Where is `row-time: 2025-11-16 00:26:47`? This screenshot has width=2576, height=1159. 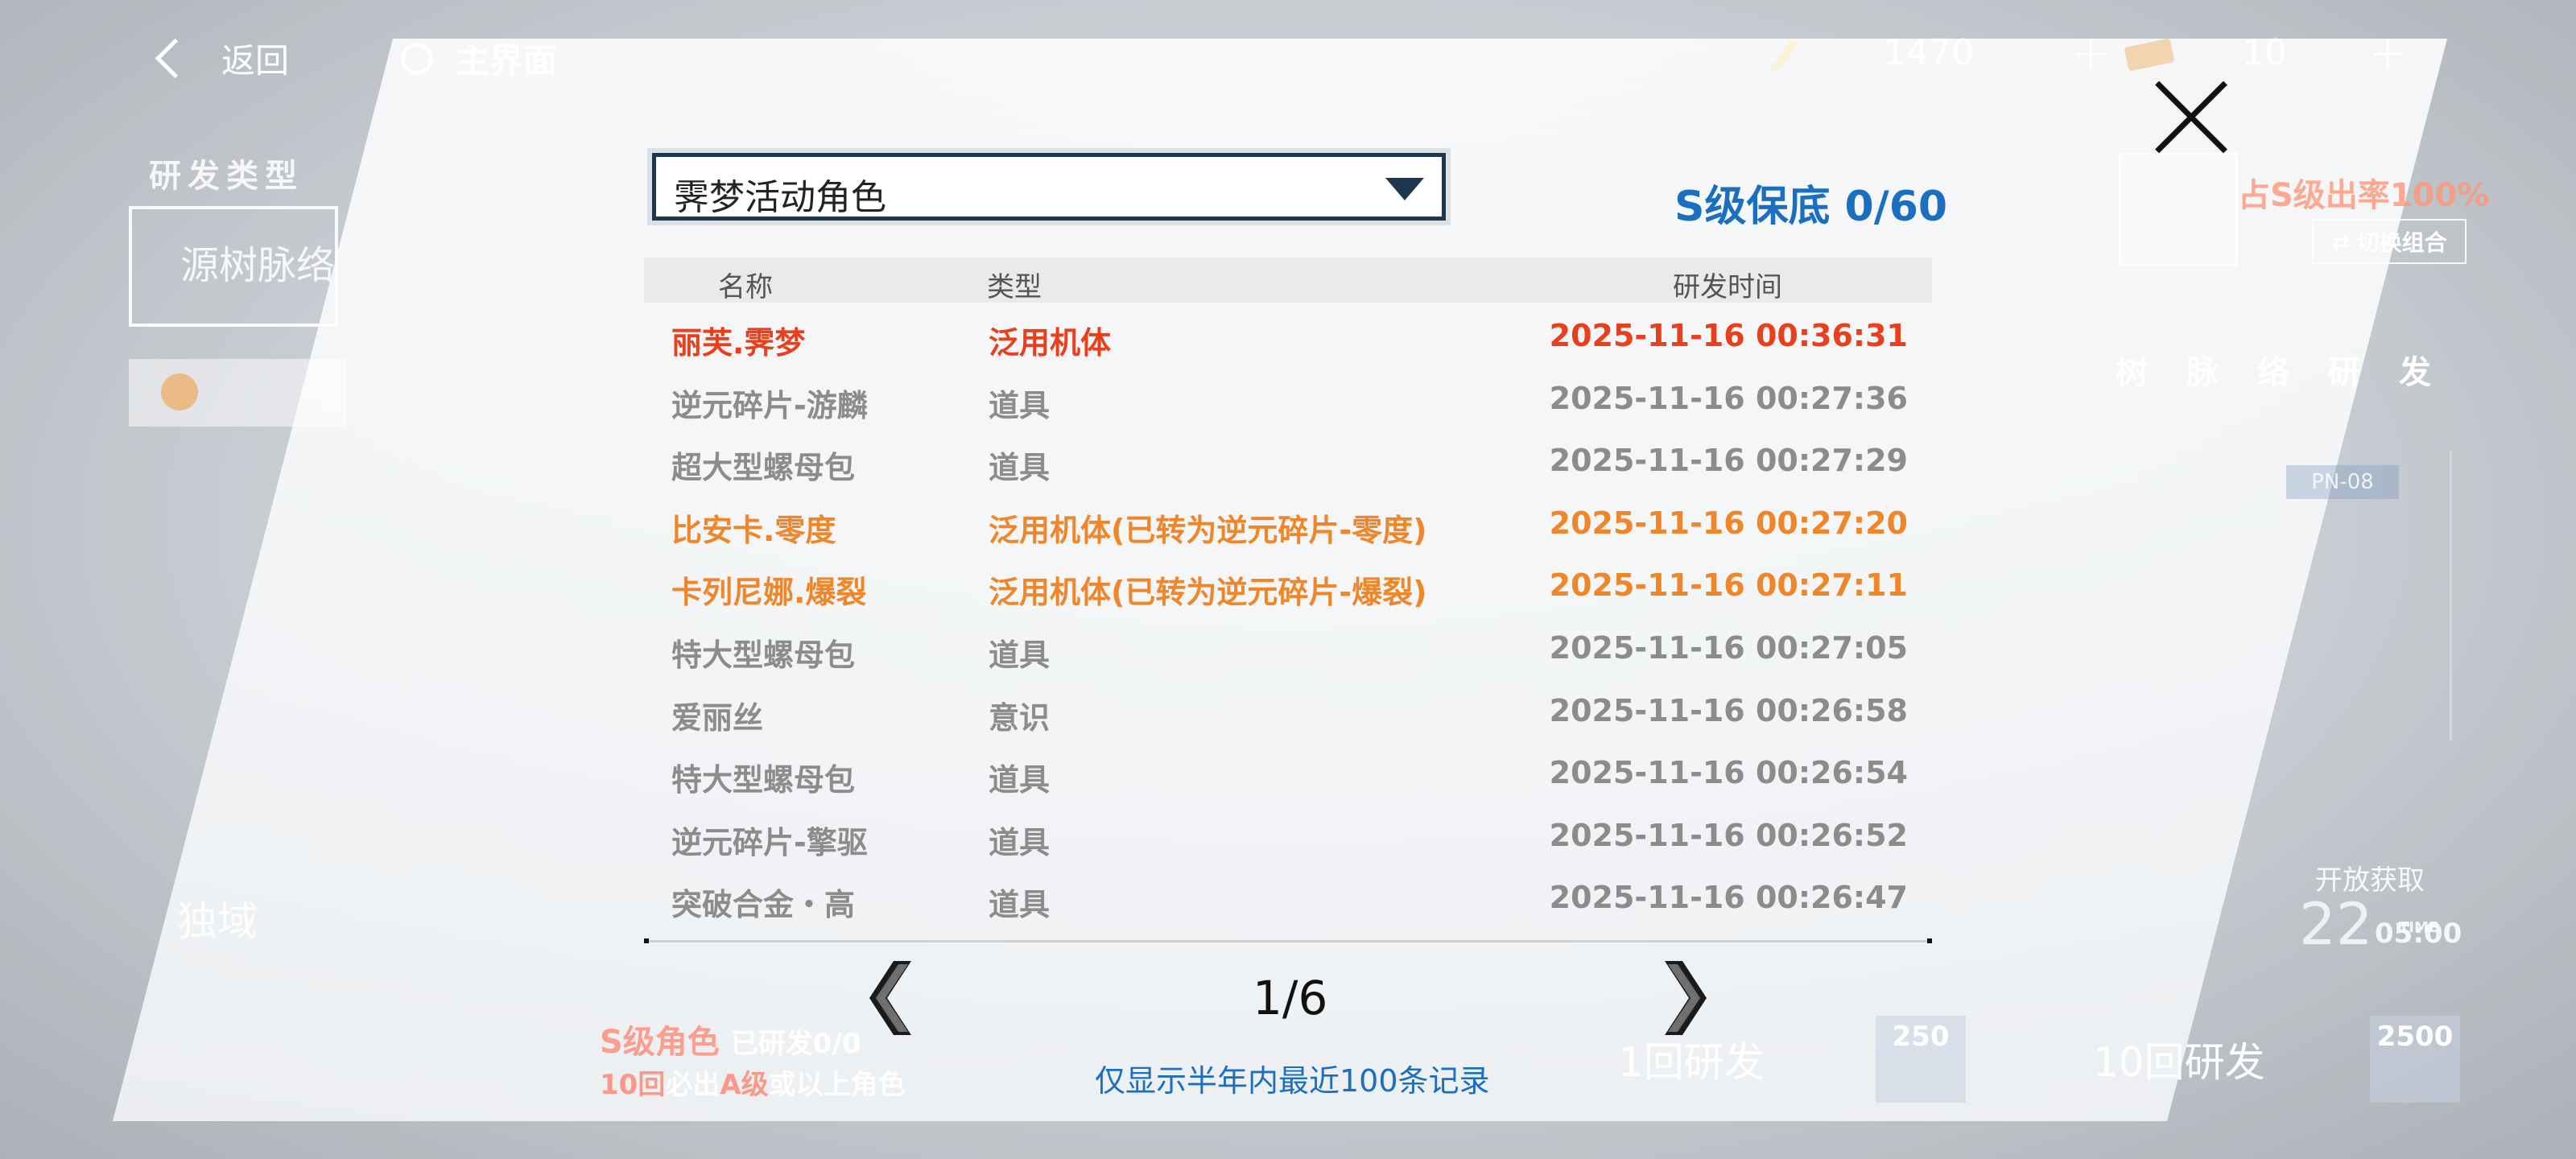 row-time: 2025-11-16 00:26:47 is located at coordinates (1728, 898).